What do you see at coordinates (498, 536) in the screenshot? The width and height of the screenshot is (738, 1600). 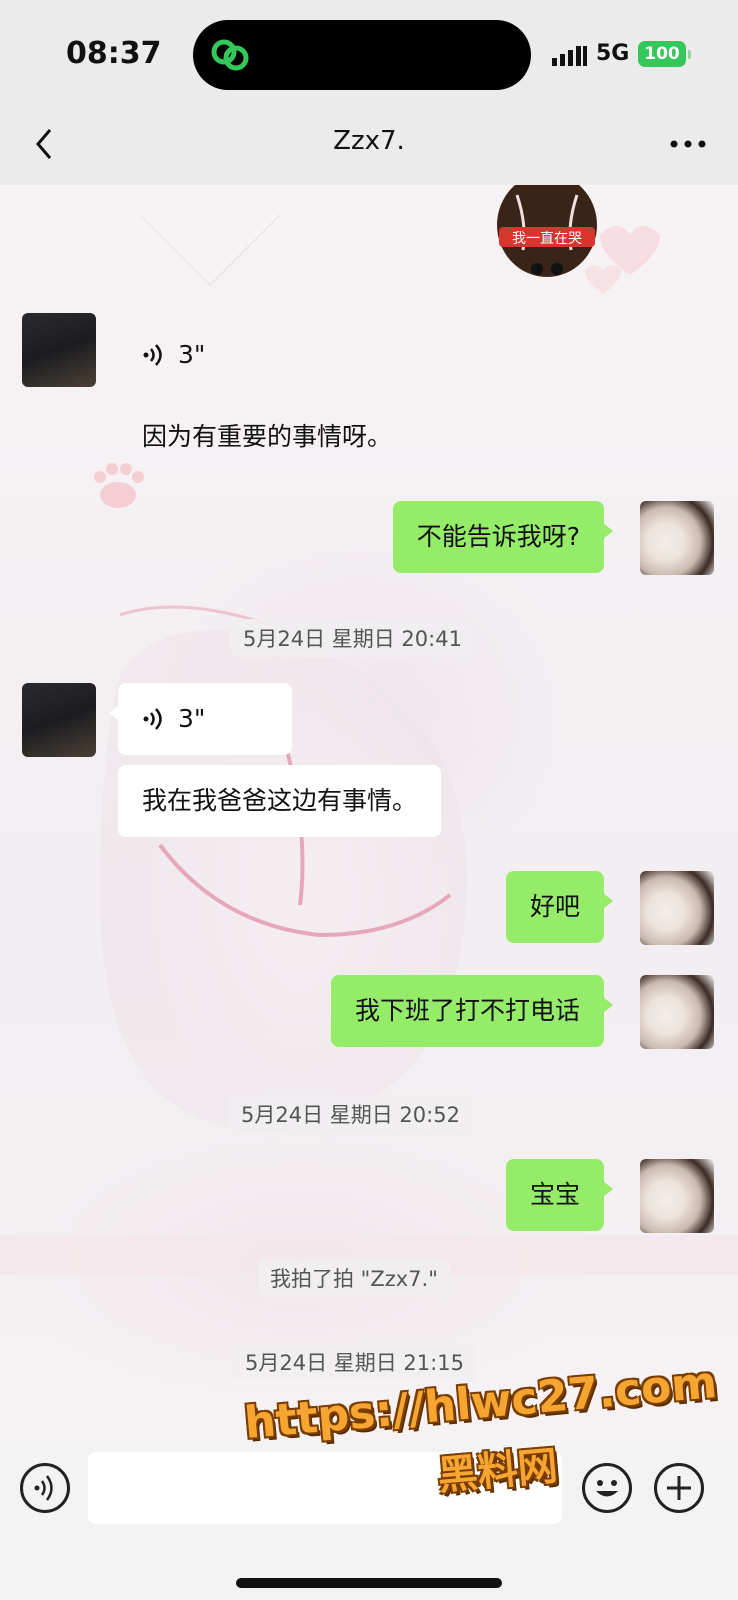 I see `message-text: 不能告诉我呀?` at bounding box center [498, 536].